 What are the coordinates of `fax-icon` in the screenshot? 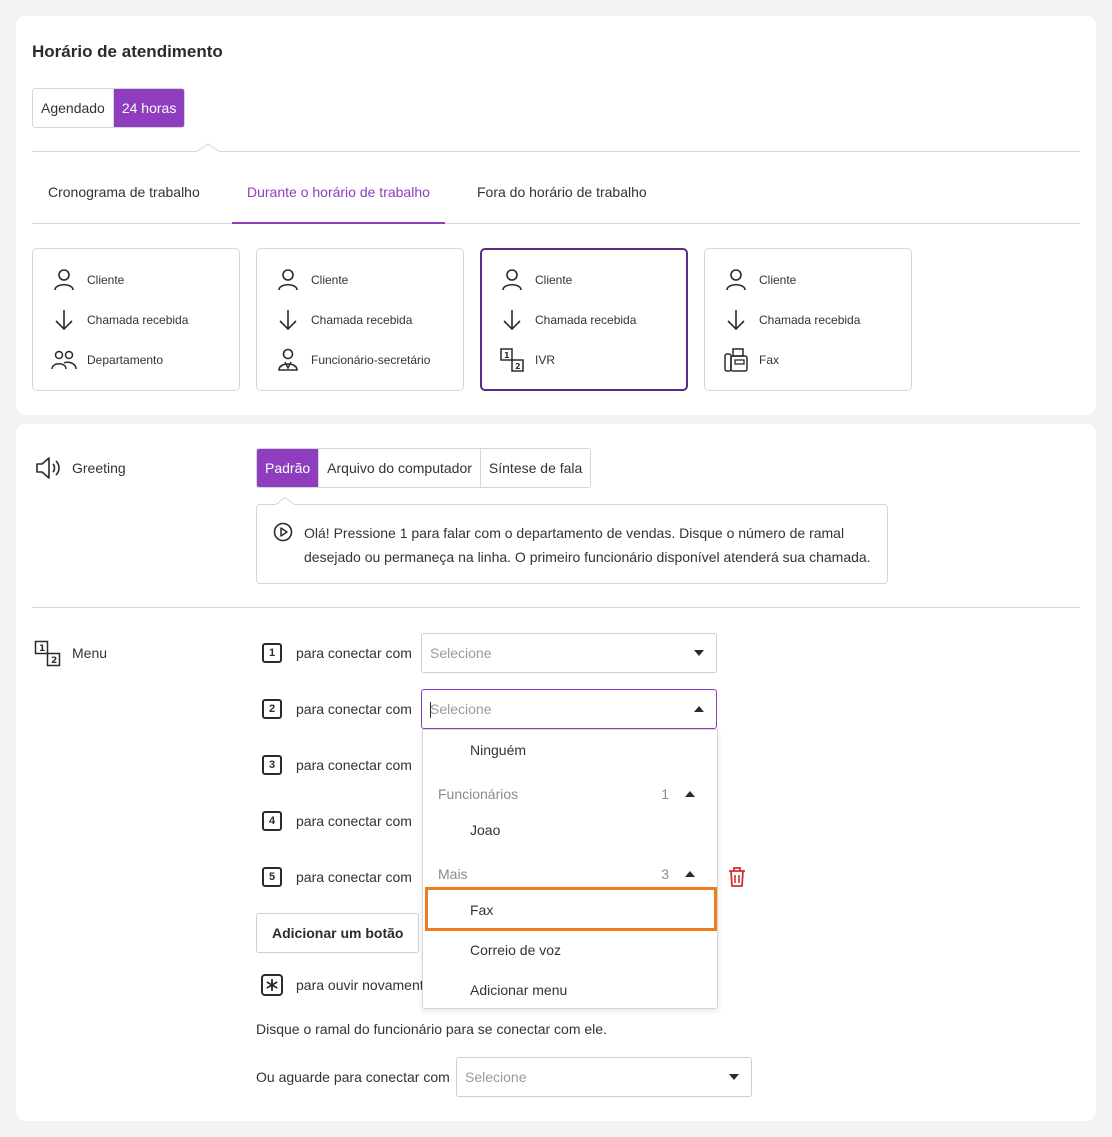 It's located at (736, 360).